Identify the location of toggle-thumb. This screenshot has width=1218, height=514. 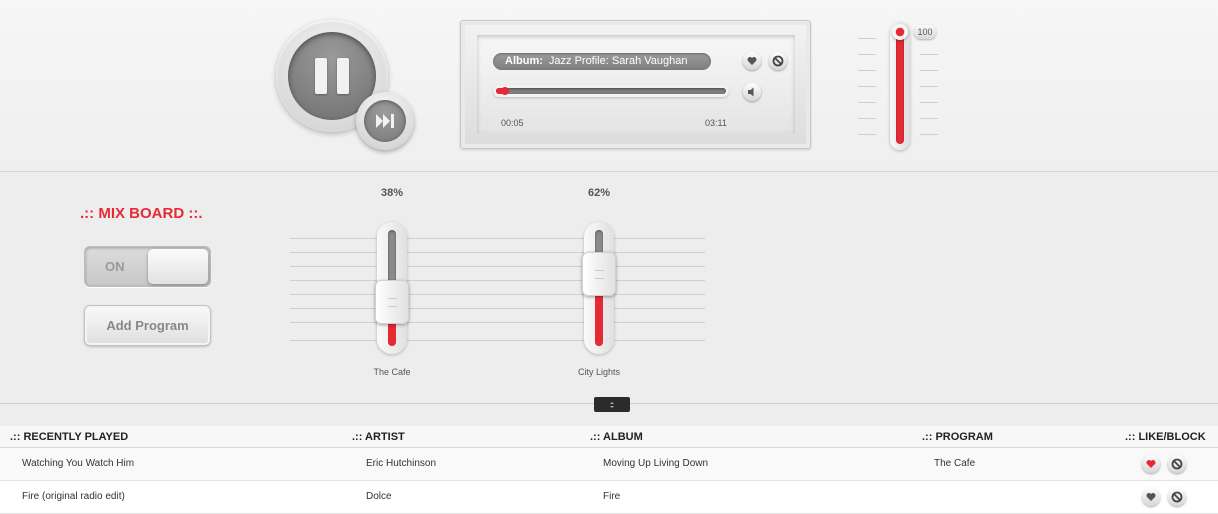
(178, 266).